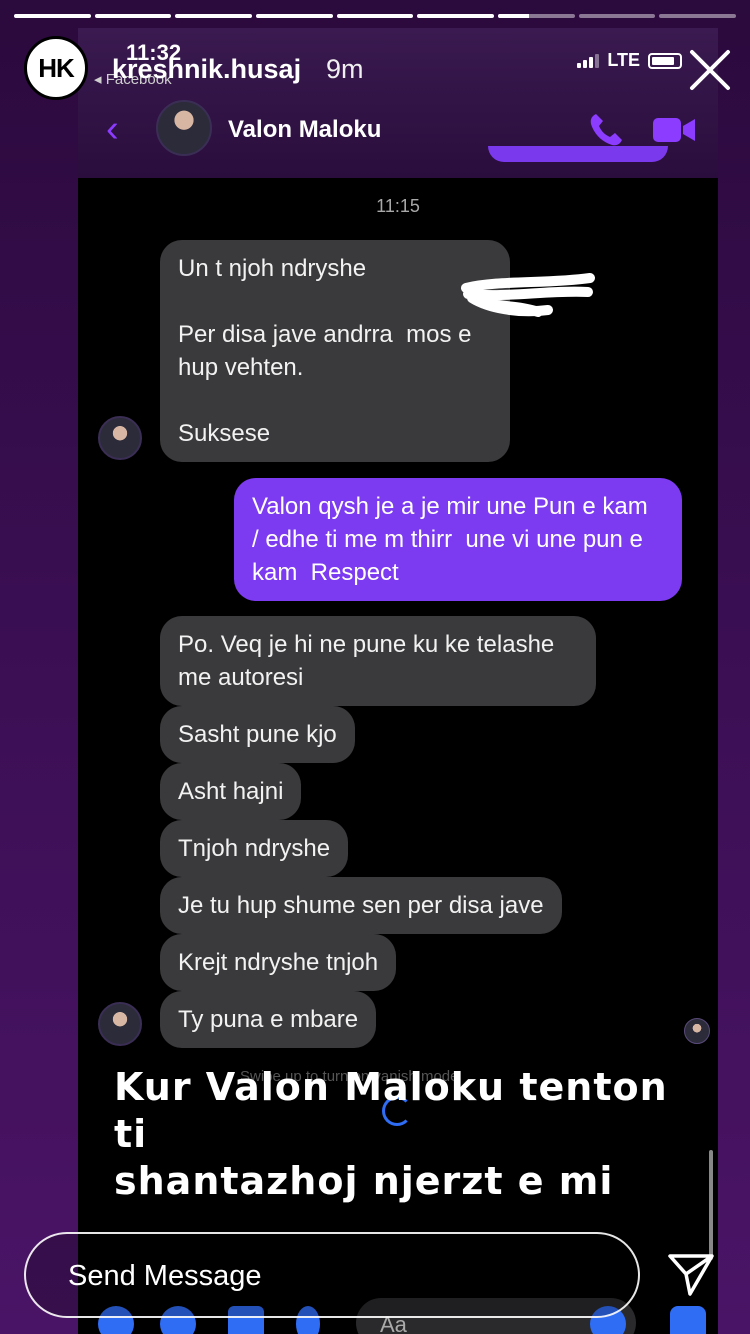  I want to click on profile-avatar: HK, so click(56, 68).